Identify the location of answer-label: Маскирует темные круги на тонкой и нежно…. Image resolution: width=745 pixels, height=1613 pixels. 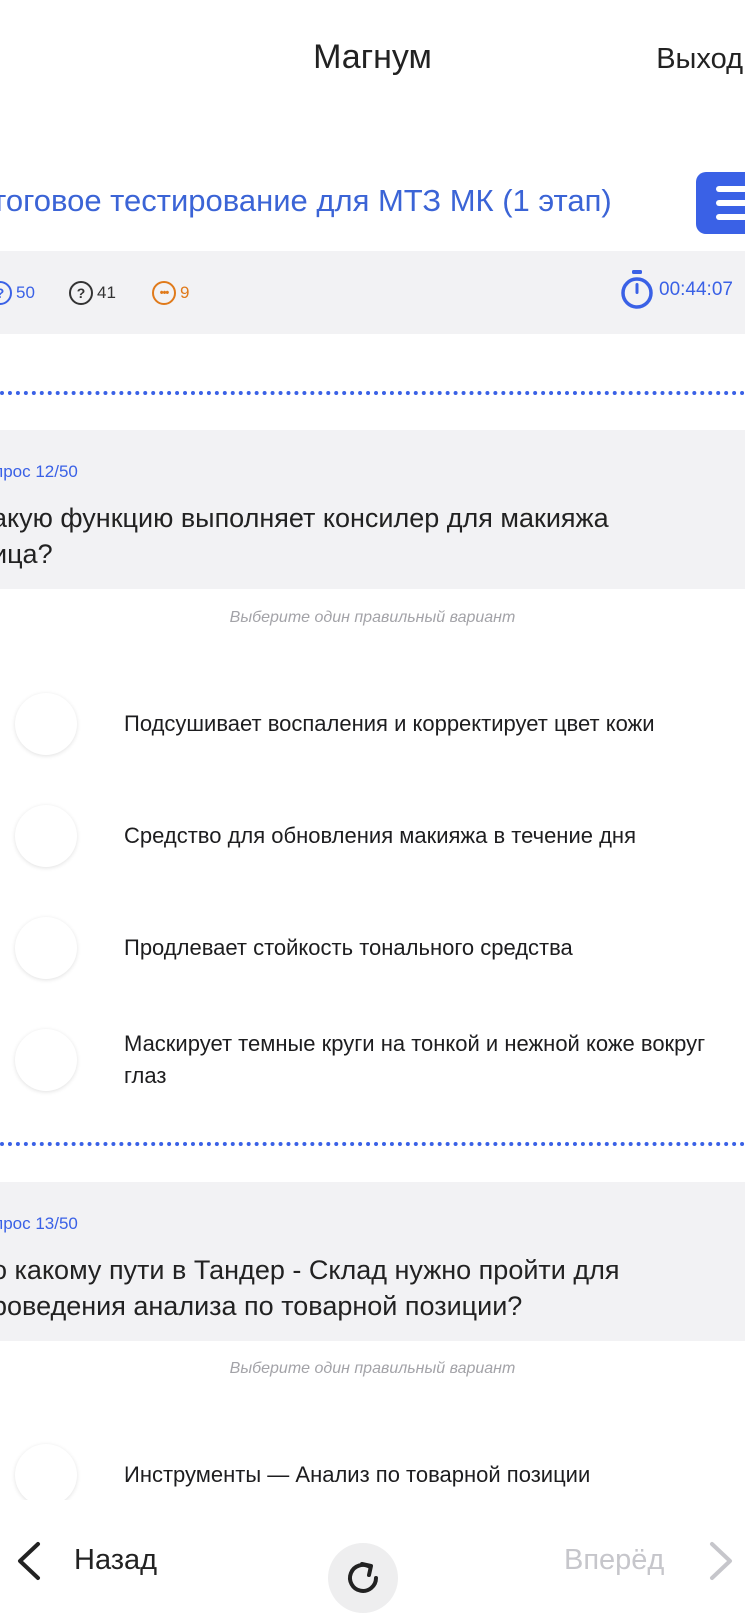
(415, 1059).